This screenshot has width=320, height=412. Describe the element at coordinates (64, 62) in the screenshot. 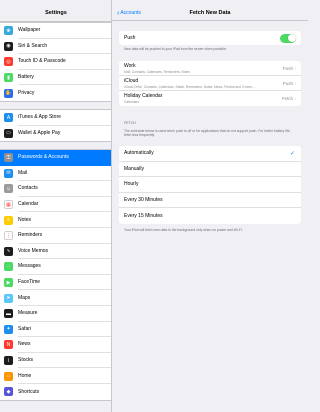

I see `sidebar-item-label: Touch ID & Passcode` at that location.